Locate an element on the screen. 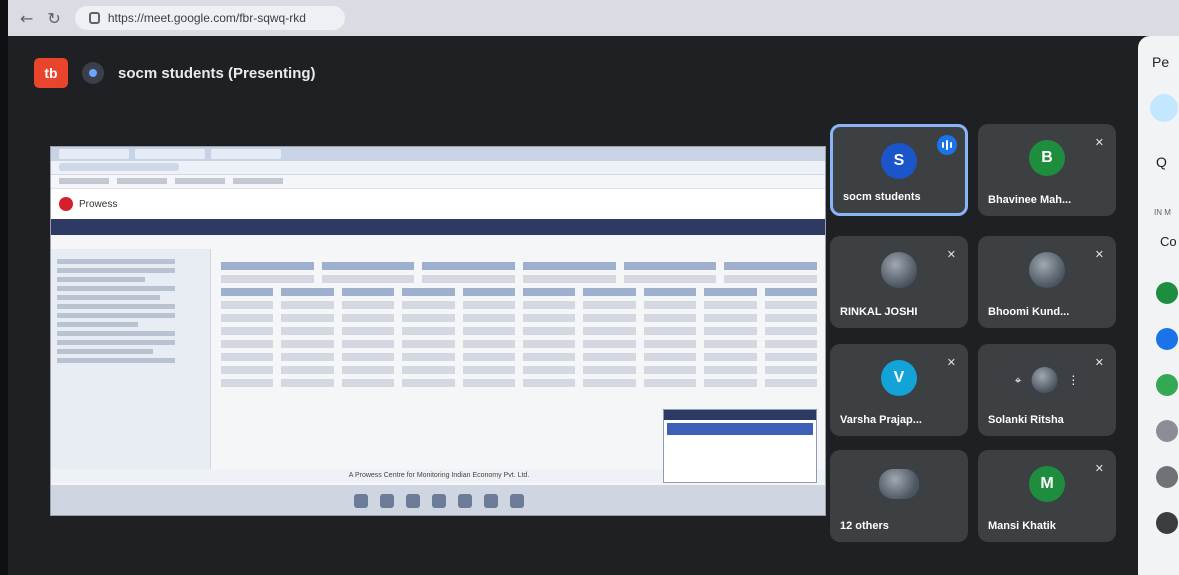  shared-address-bar is located at coordinates (438, 168).